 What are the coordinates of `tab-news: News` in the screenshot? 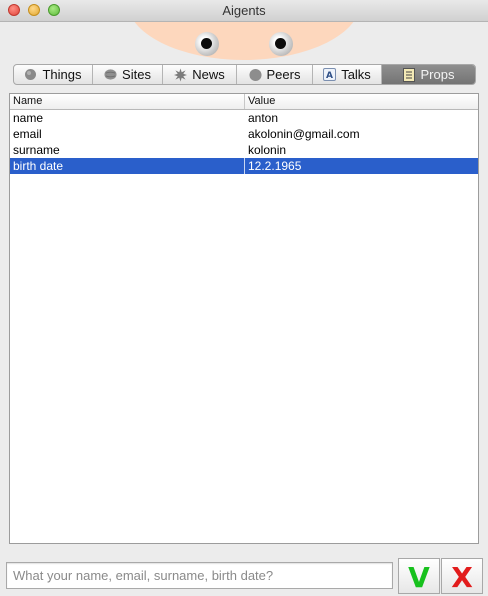 It's located at (200, 74).